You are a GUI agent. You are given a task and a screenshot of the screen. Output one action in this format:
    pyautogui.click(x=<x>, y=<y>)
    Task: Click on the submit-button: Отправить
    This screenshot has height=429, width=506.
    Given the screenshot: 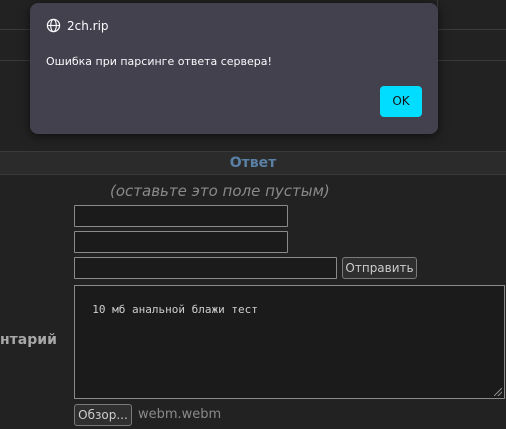 What is the action you would take?
    pyautogui.click(x=379, y=268)
    